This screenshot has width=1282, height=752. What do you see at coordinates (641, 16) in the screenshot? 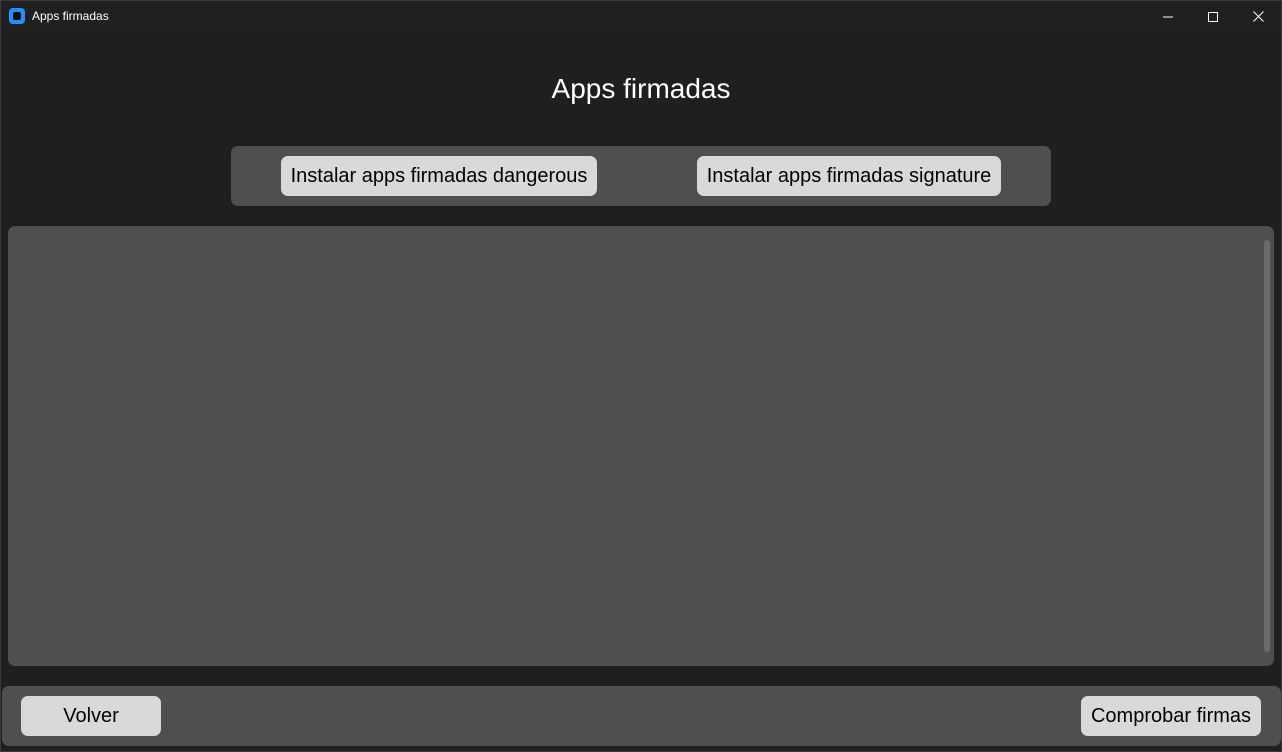
I see `title-bar: Apps firmadas` at bounding box center [641, 16].